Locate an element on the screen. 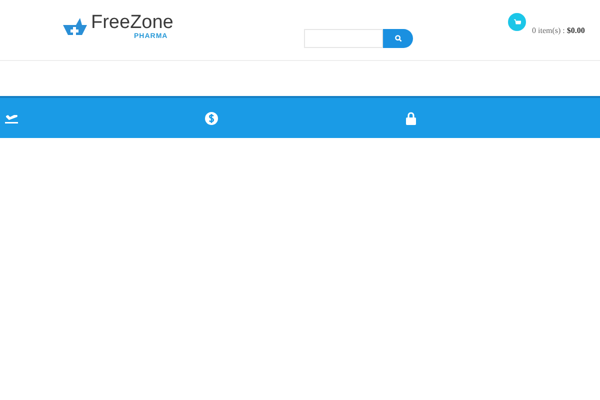  cart-button is located at coordinates (517, 22).